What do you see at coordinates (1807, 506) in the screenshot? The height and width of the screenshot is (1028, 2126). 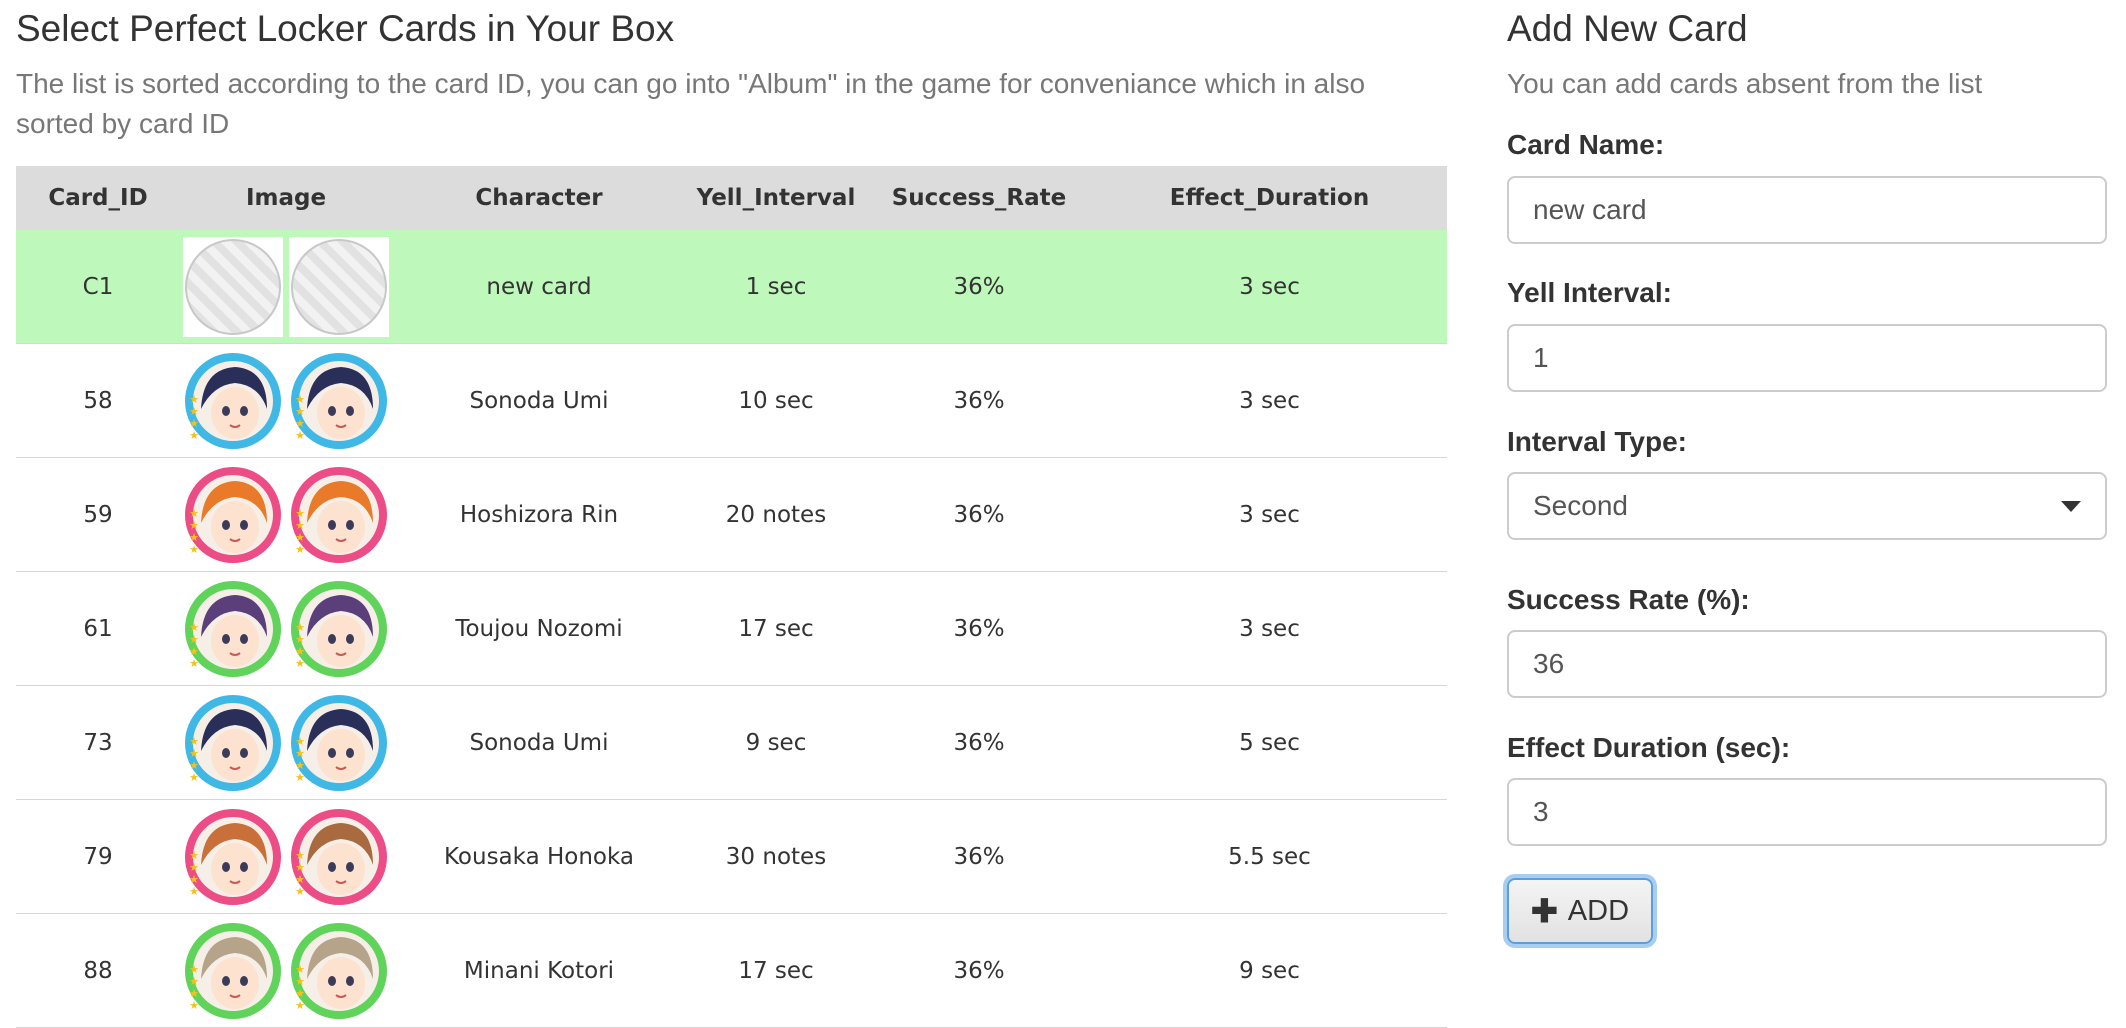 I see `interval-type-select: Second` at bounding box center [1807, 506].